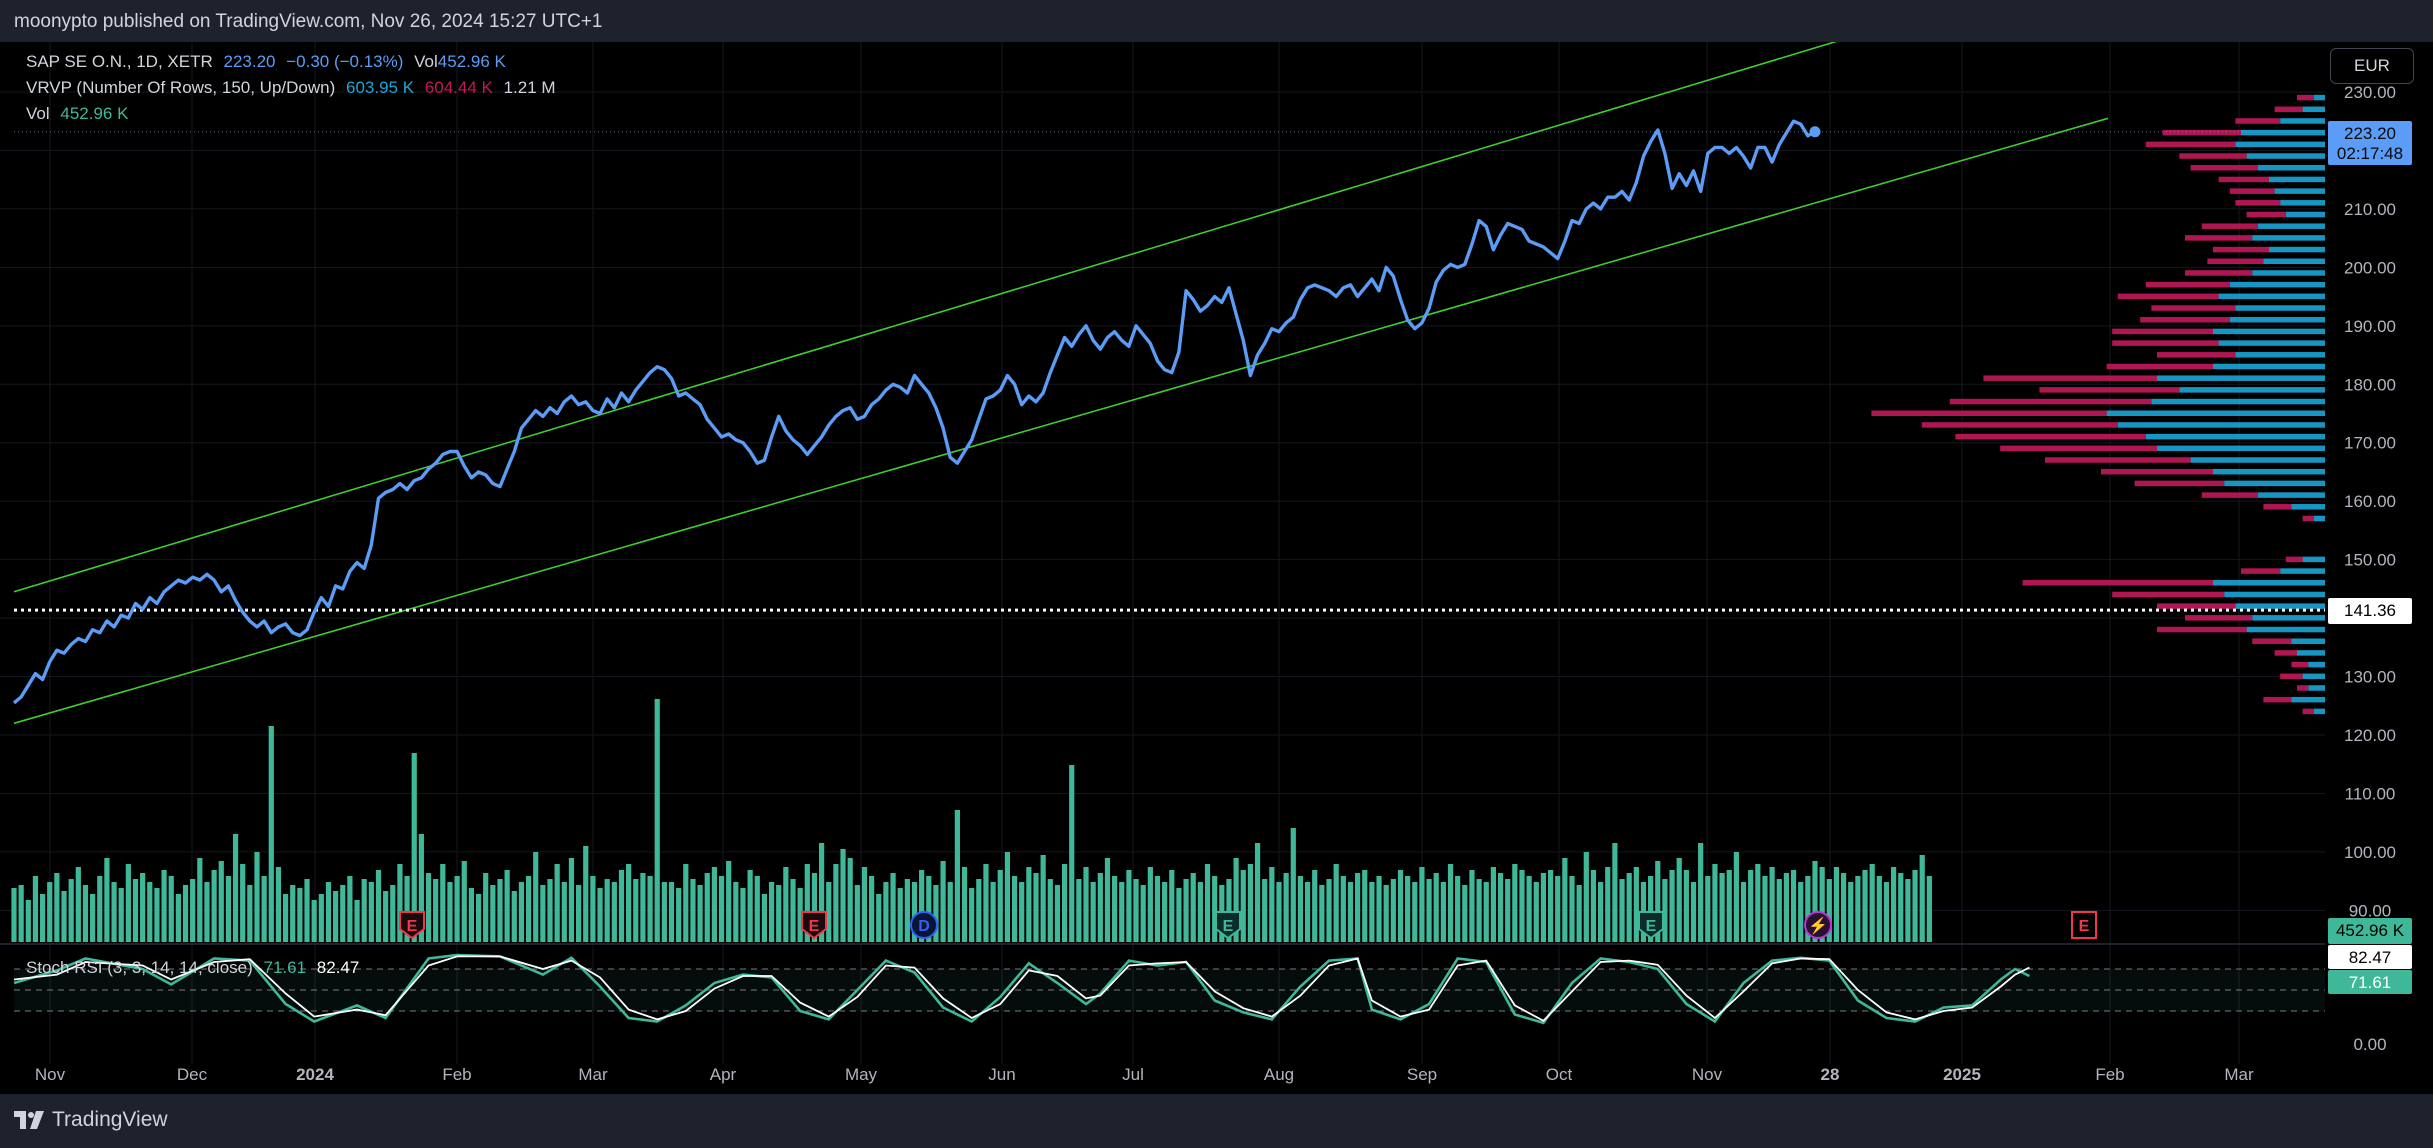 This screenshot has width=2433, height=1148. I want to click on x-tick-label: Mar, so click(593, 1074).